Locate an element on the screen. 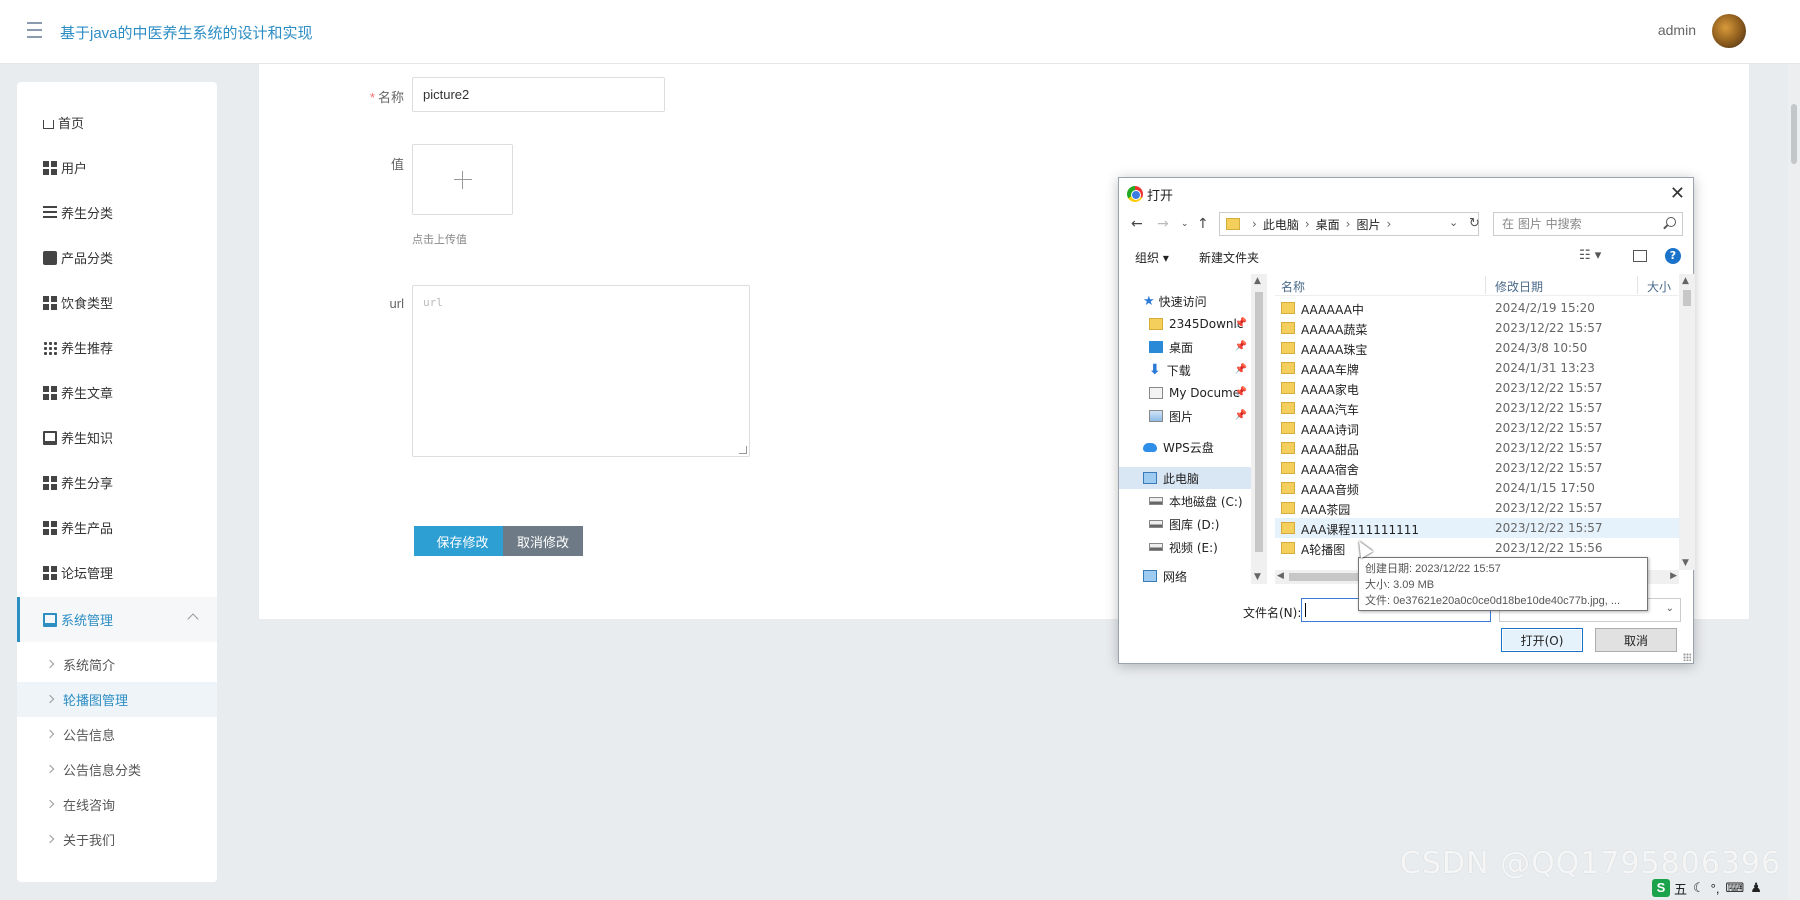  file-row: AAAA诗词 2023/12/22 15:57 is located at coordinates (1477, 428).